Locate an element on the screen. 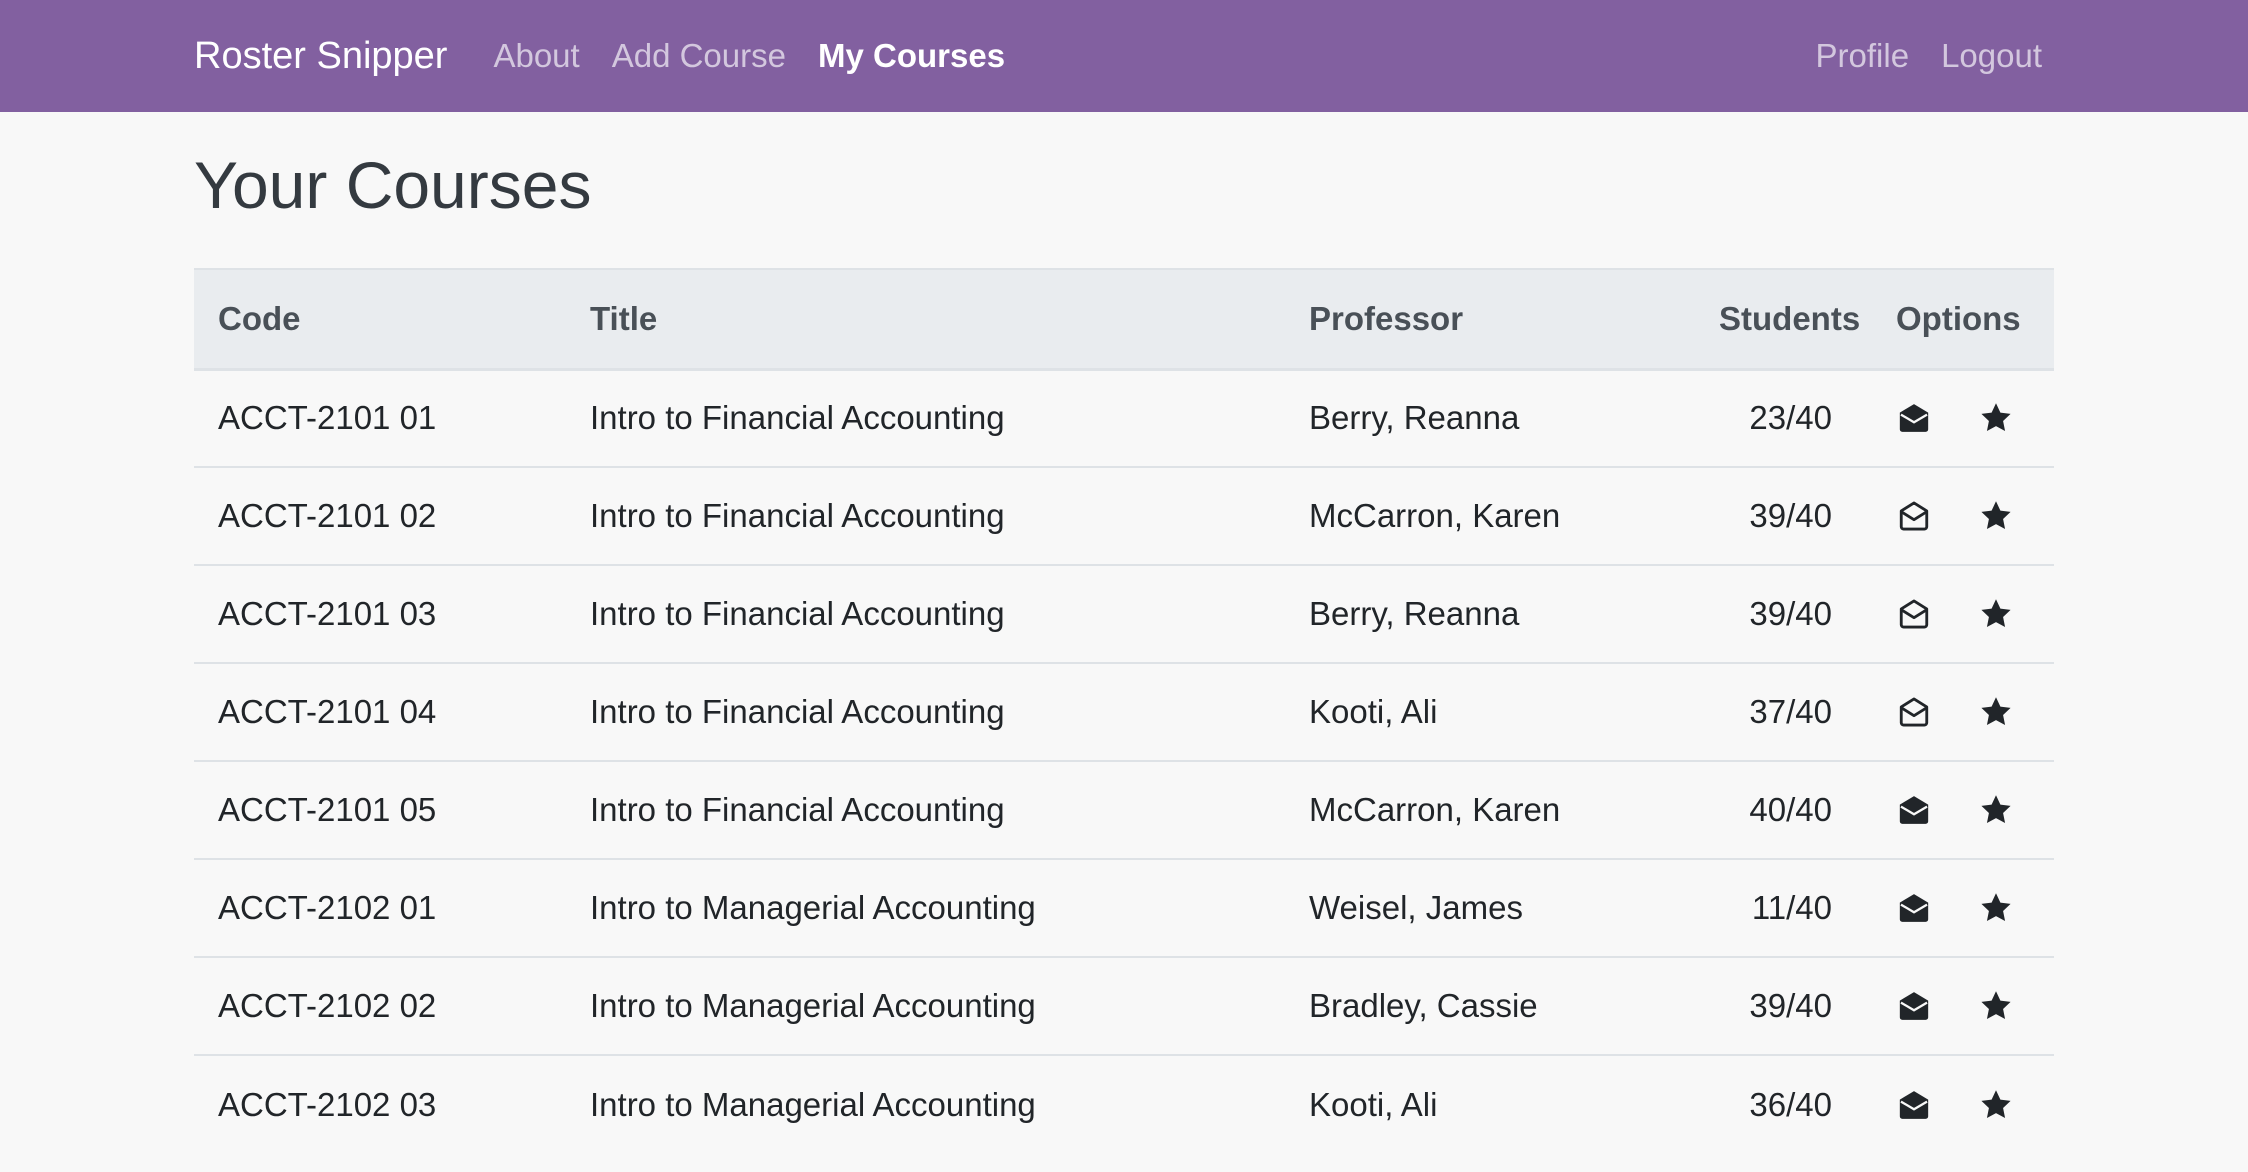  brand-link: Roster Snipper is located at coordinates (320, 56).